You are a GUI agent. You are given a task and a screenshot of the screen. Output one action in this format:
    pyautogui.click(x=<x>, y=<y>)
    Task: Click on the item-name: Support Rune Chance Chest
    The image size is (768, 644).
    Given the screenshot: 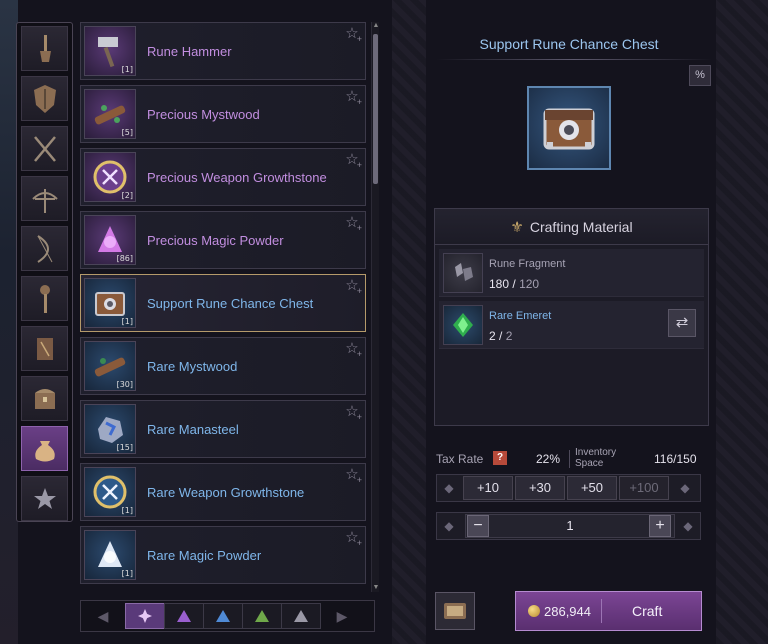 What is the action you would take?
    pyautogui.click(x=230, y=303)
    